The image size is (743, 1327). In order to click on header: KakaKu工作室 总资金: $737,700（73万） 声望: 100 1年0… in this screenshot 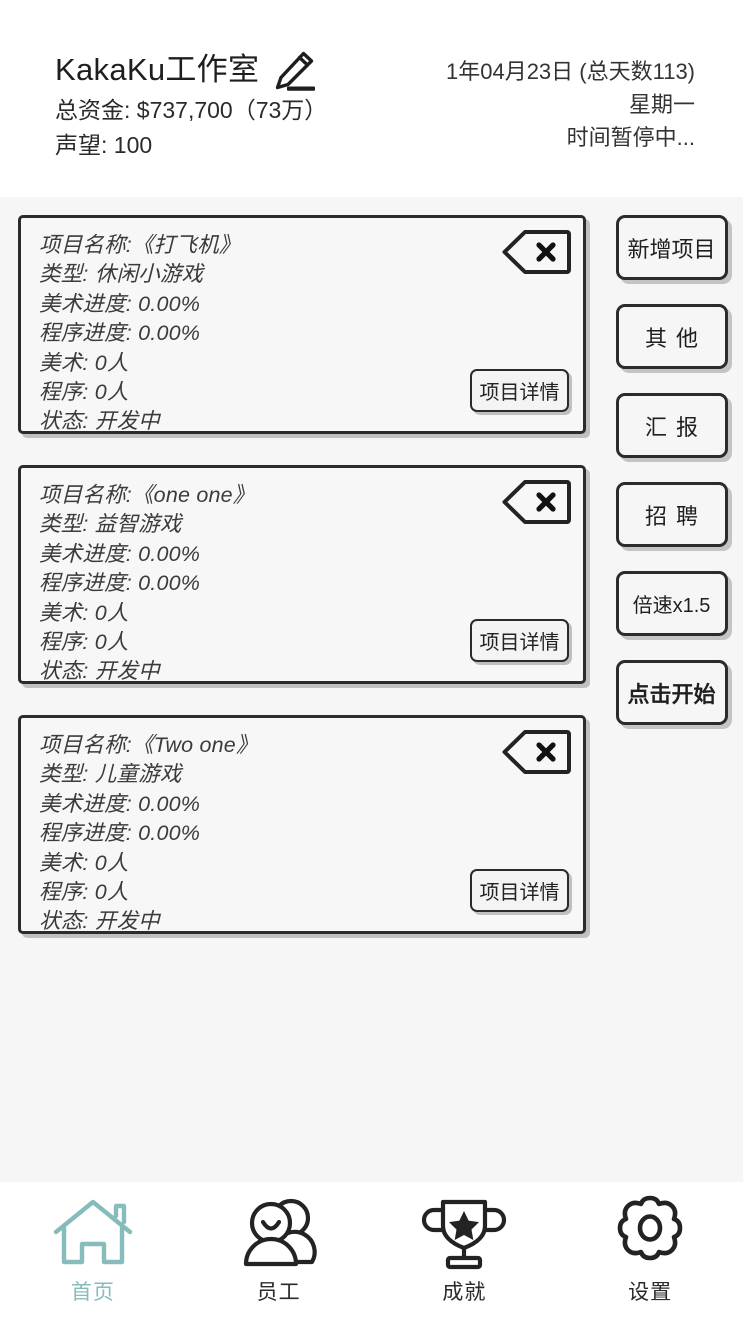, I will do `click(371, 98)`.